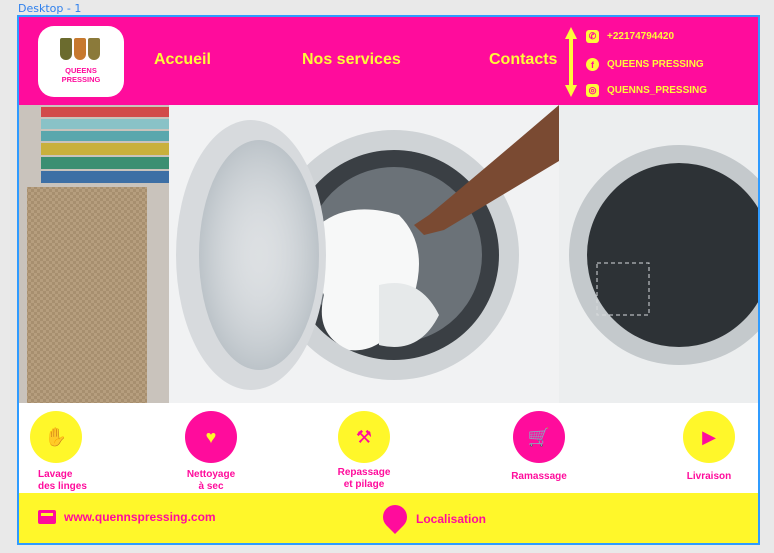  Describe the element at coordinates (641, 36) in the screenshot. I see `phone-number: +22174794420` at that location.